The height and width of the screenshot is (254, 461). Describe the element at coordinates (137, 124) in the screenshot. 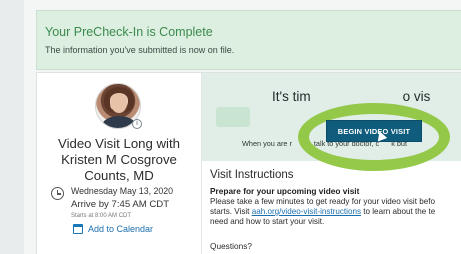

I see `info-icon: i` at that location.